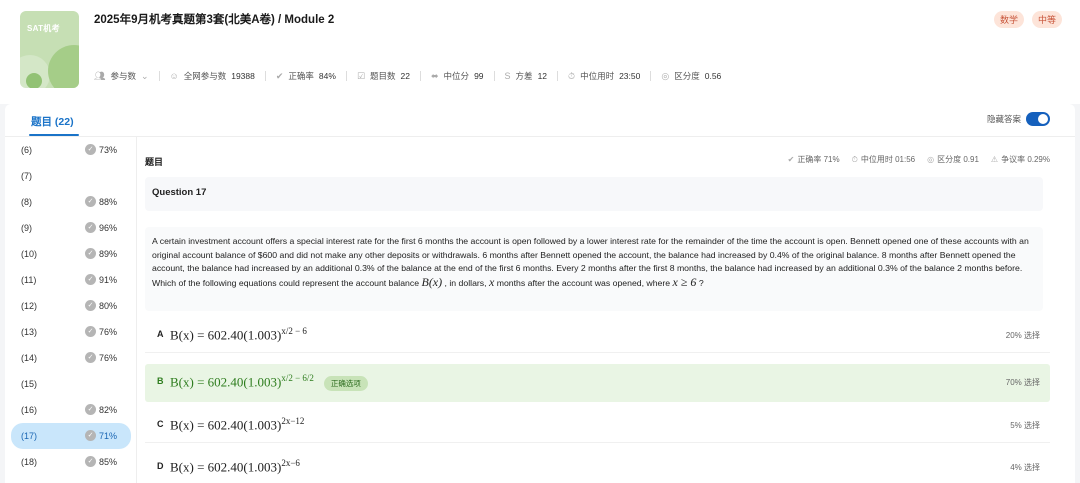  What do you see at coordinates (160, 424) in the screenshot?
I see `option-letter: C` at bounding box center [160, 424].